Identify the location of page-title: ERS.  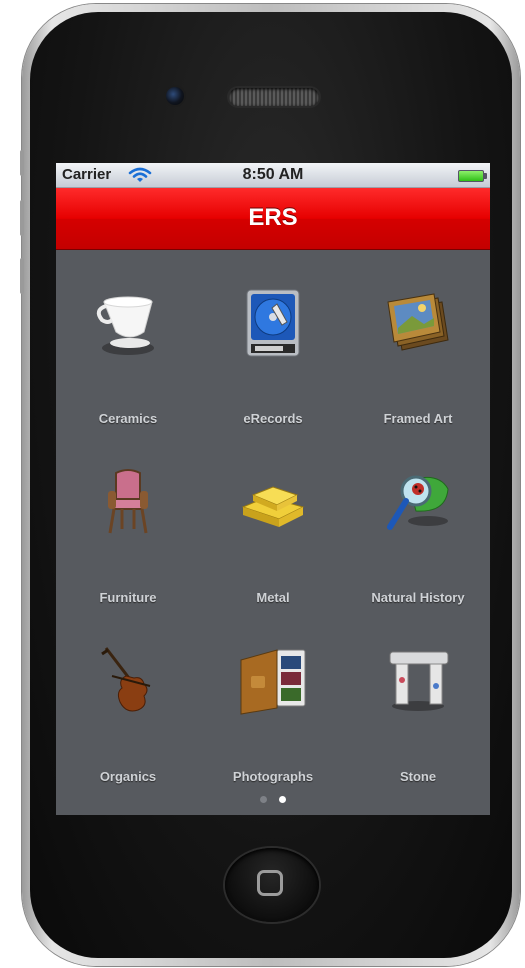
(273, 217).